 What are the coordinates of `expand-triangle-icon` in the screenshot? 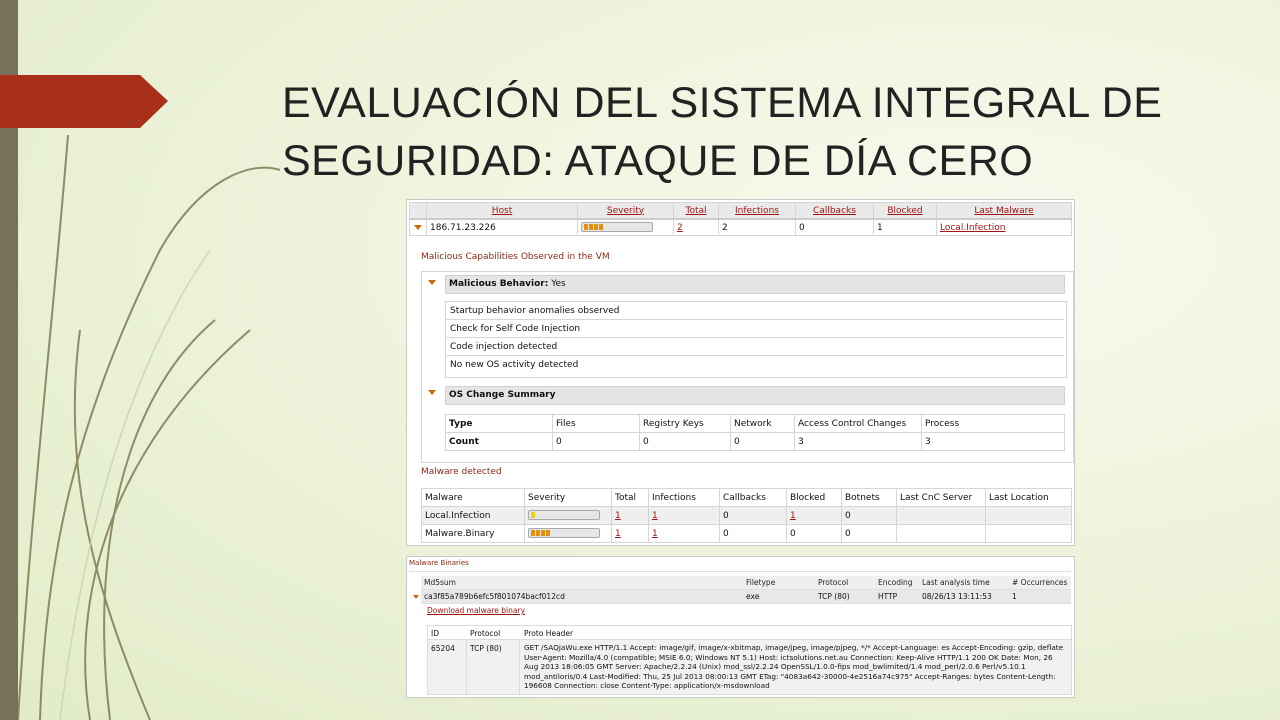 It's located at (418, 227).